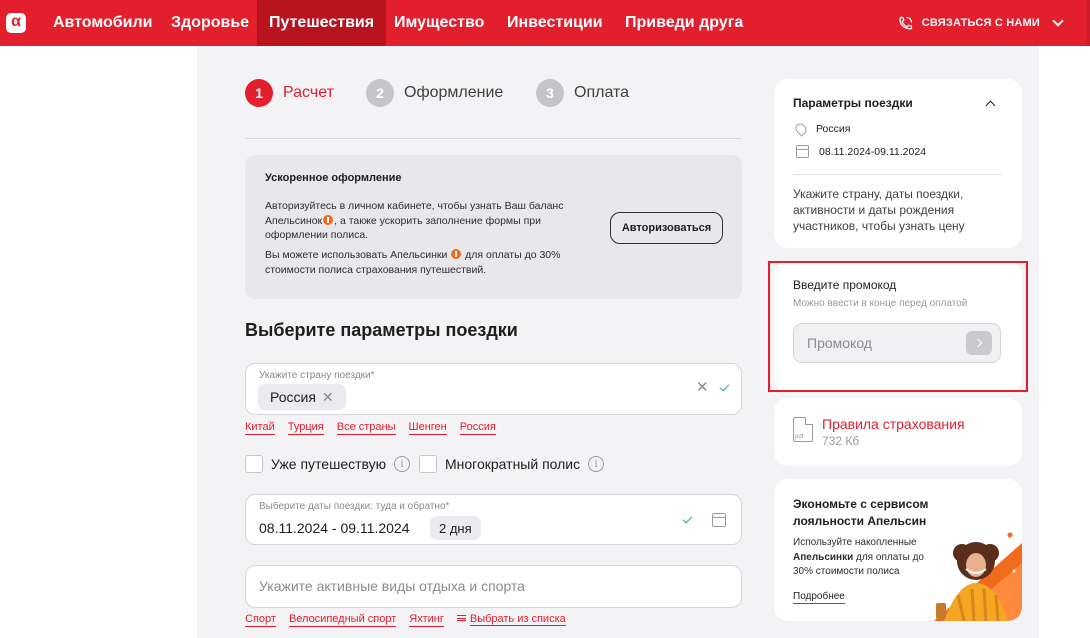 The image size is (1090, 638). Describe the element at coordinates (898, 326) in the screenshot. I see `promo-highlight-frame` at that location.